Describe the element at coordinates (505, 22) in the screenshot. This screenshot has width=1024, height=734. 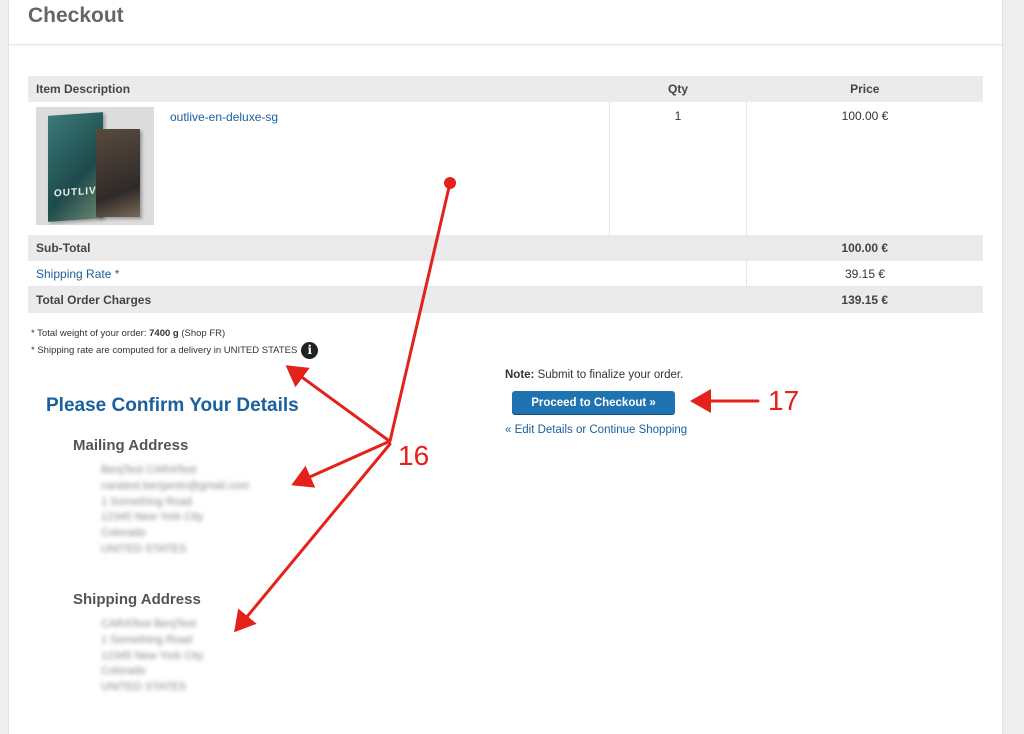
I see `page-header: Checkout` at that location.